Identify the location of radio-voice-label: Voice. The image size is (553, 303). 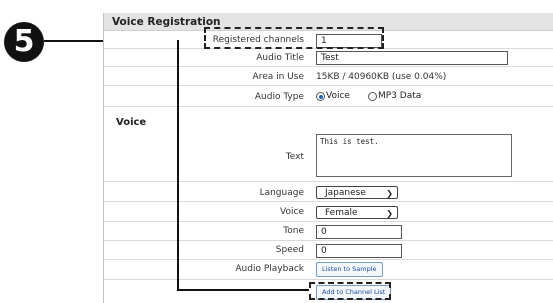
(338, 96).